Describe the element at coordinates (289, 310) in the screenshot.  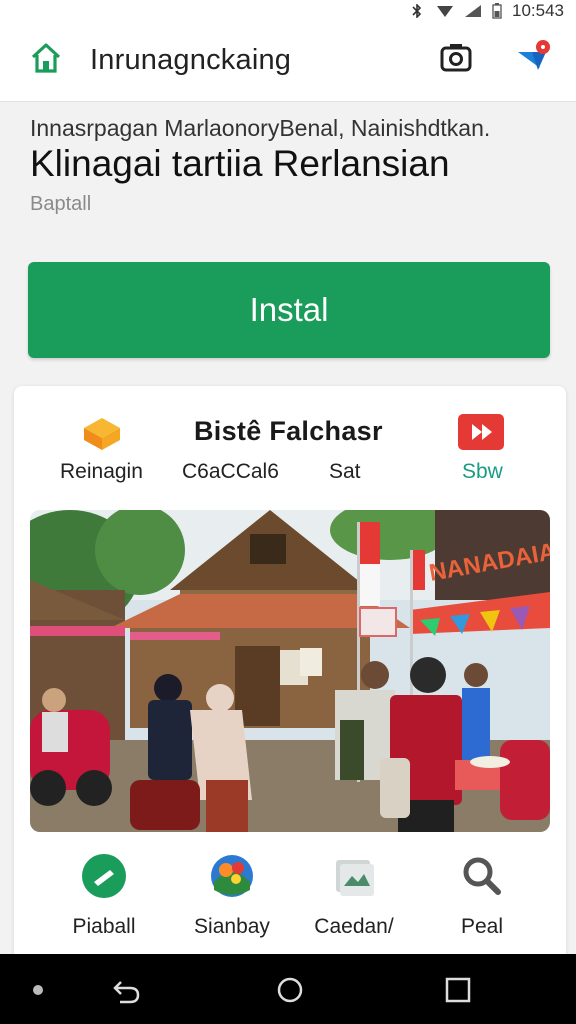
I see `install-button: Instal` at that location.